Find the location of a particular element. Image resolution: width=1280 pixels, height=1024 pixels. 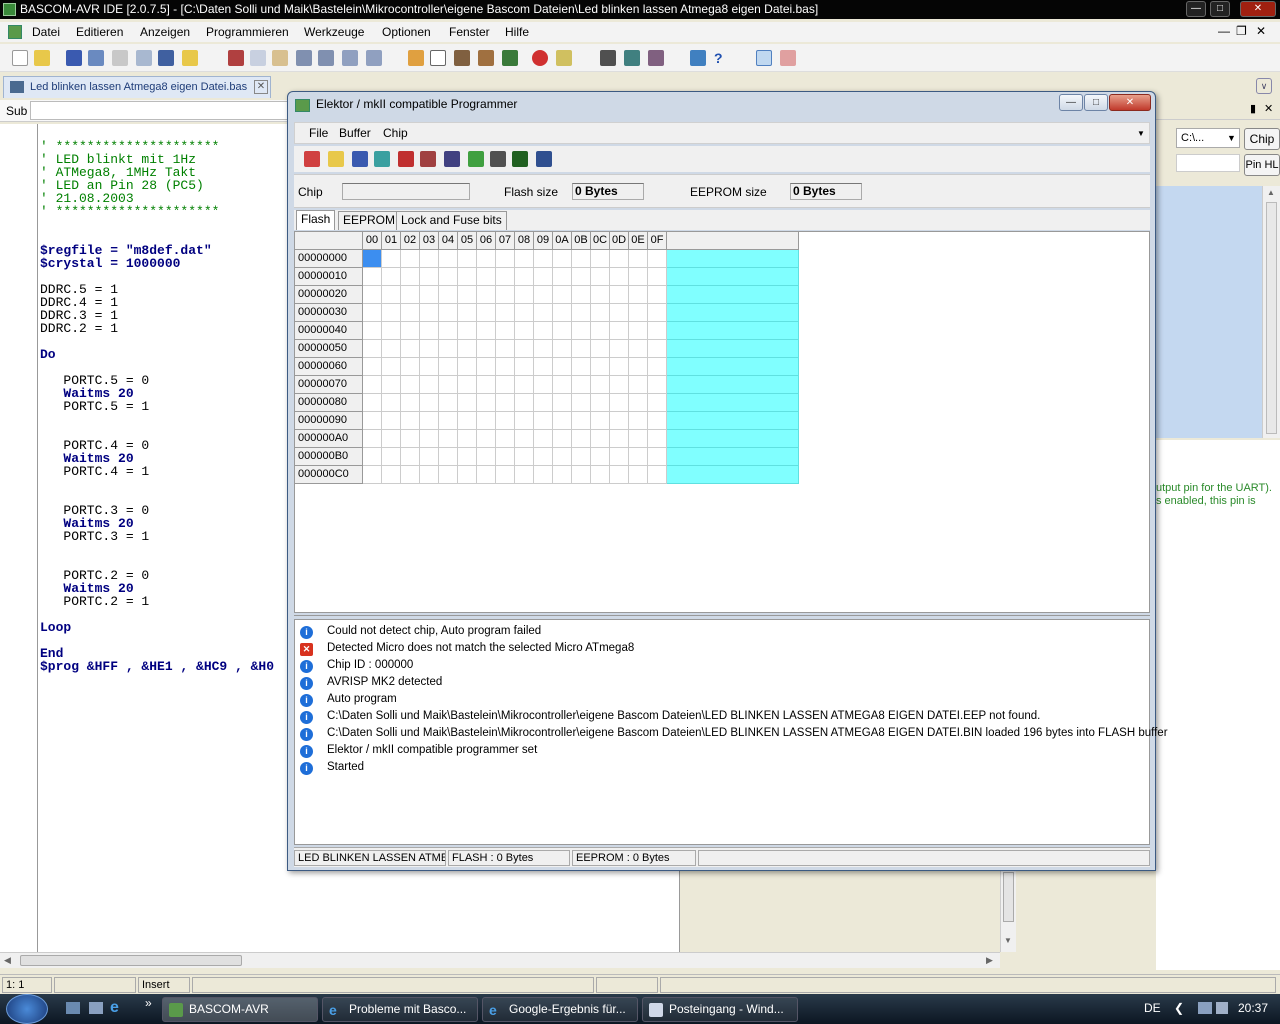

bookmark-icon is located at coordinates (416, 58).